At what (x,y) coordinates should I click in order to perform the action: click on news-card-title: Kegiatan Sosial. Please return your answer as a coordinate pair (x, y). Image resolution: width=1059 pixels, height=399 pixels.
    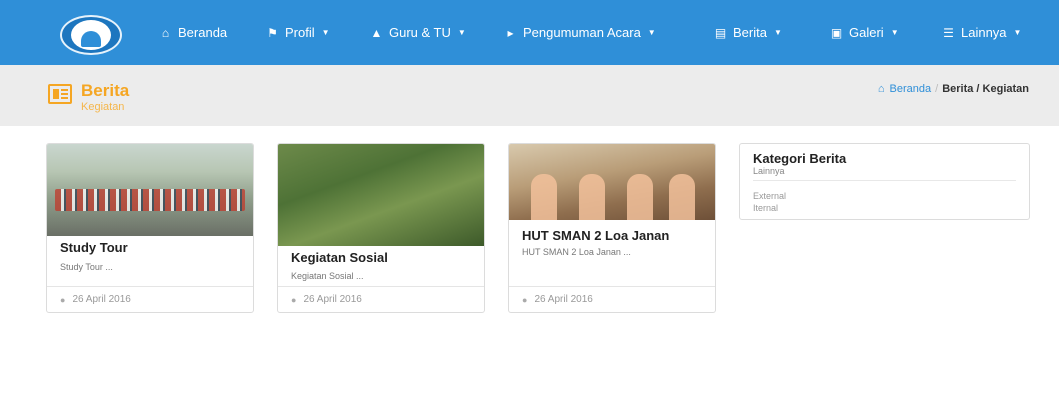
    Looking at the image, I should click on (339, 257).